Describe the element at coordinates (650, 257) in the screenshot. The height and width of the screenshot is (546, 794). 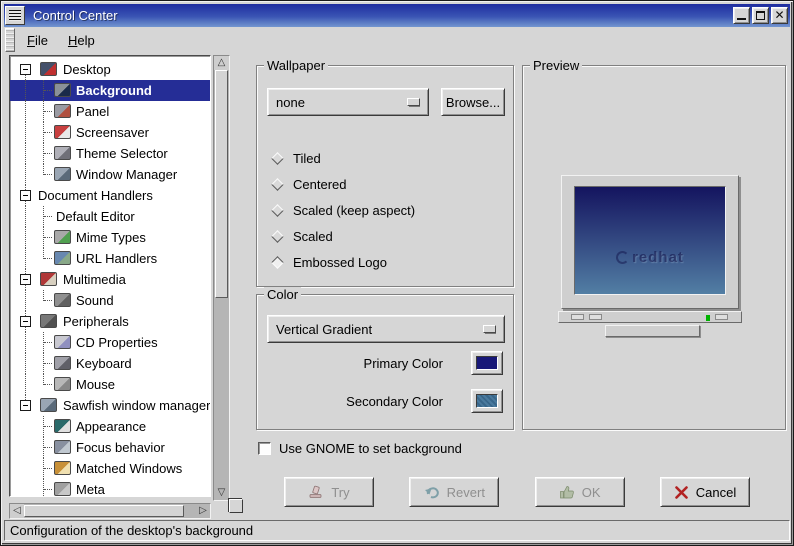
I see `redhat-logo: redhat` at that location.